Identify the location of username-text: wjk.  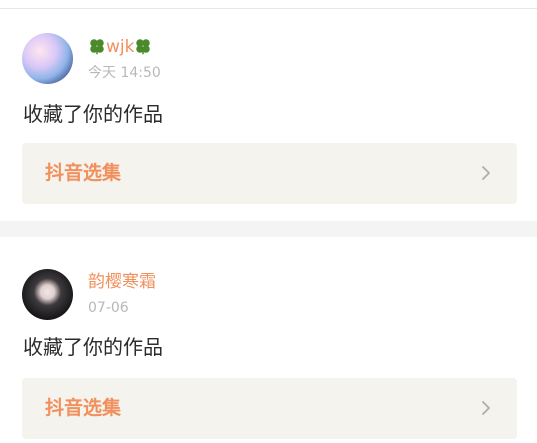
(120, 47).